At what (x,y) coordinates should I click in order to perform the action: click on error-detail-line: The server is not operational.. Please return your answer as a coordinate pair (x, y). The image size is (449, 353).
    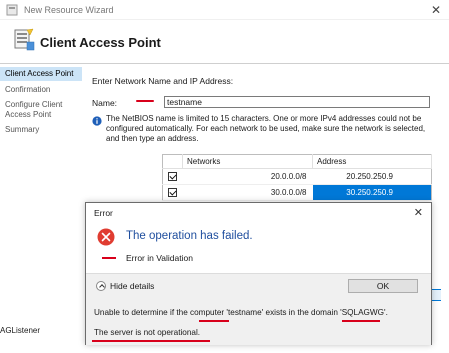
    Looking at the image, I should click on (147, 332).